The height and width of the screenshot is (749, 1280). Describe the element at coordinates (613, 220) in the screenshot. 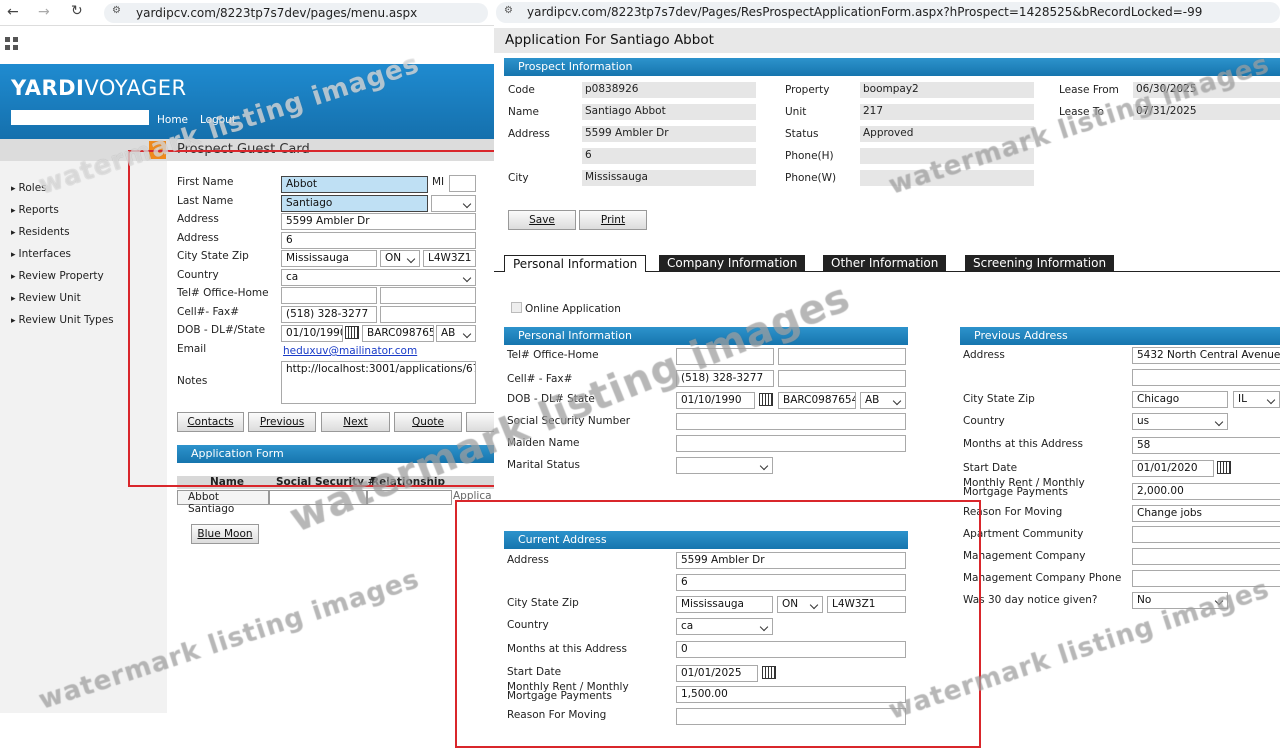

I see `print-button: Print` at that location.